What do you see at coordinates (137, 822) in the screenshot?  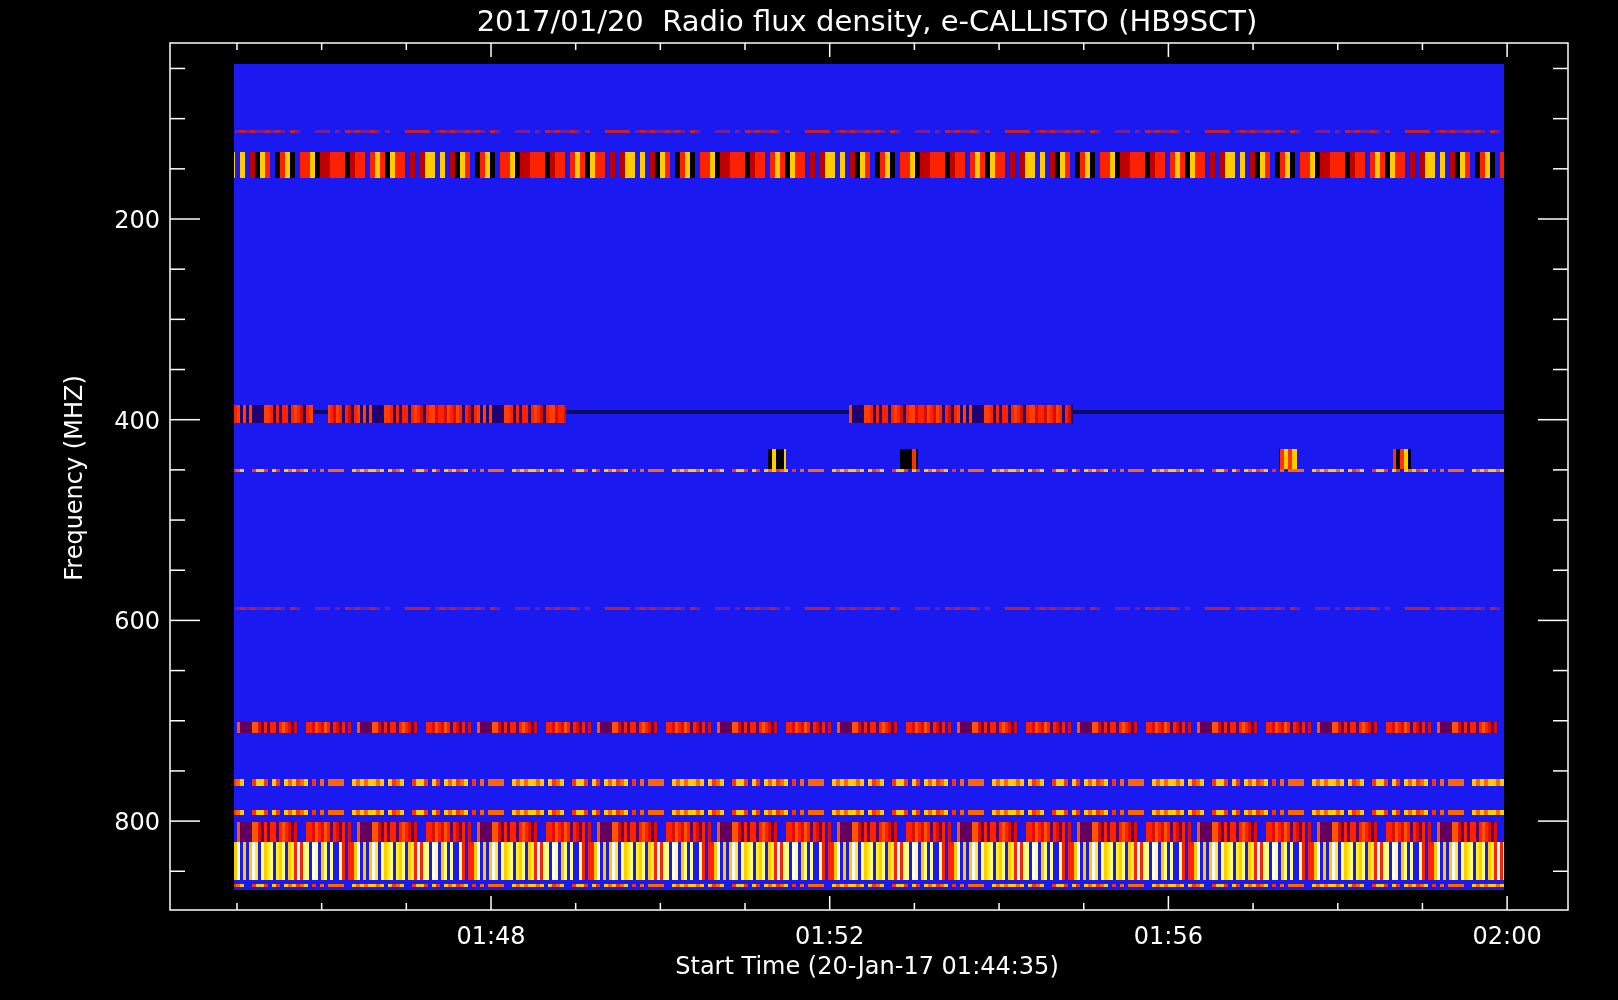 I see `tick-label: 800` at bounding box center [137, 822].